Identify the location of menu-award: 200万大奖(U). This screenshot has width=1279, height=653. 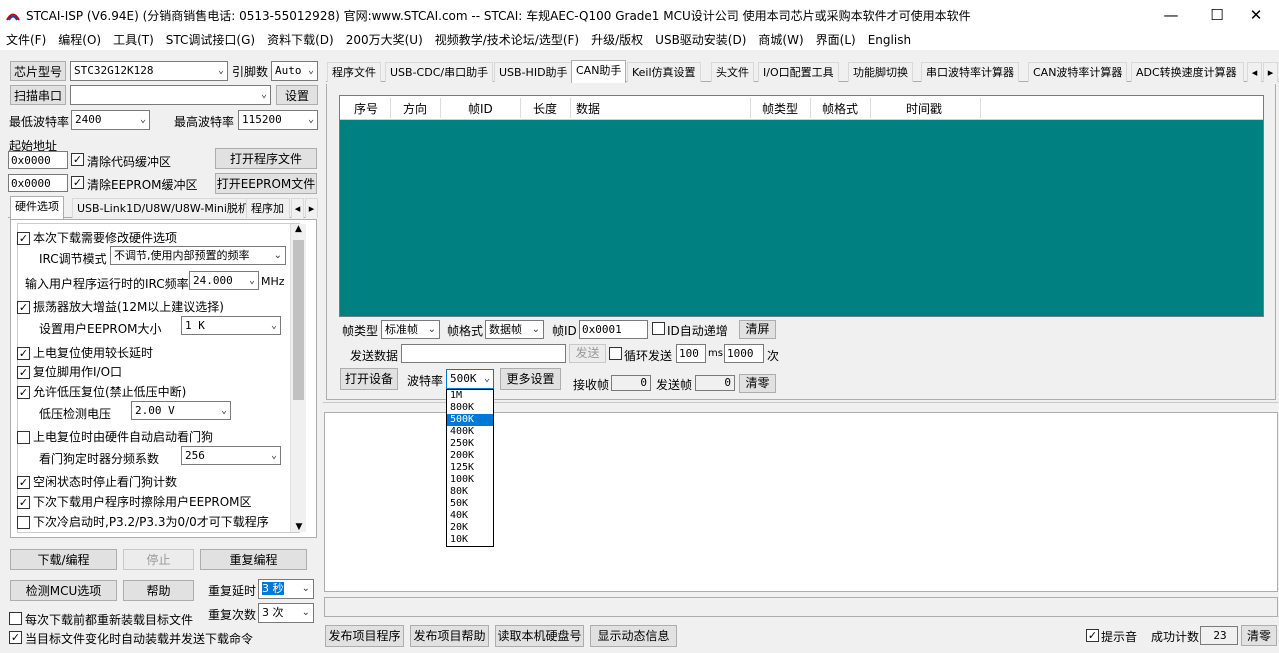
(384, 40).